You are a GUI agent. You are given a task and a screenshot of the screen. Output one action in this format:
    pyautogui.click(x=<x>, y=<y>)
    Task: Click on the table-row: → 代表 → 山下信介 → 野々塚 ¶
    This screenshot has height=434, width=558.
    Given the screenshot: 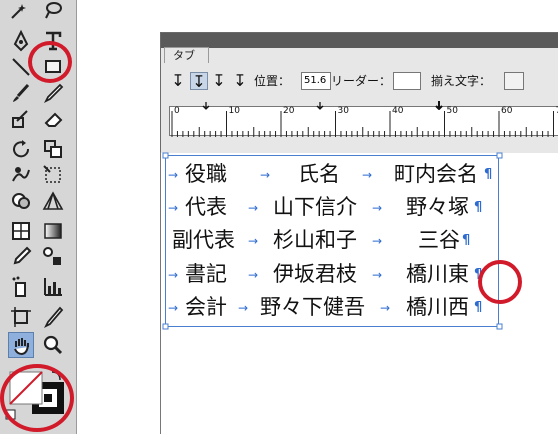 What is the action you would take?
    pyautogui.click(x=333, y=207)
    